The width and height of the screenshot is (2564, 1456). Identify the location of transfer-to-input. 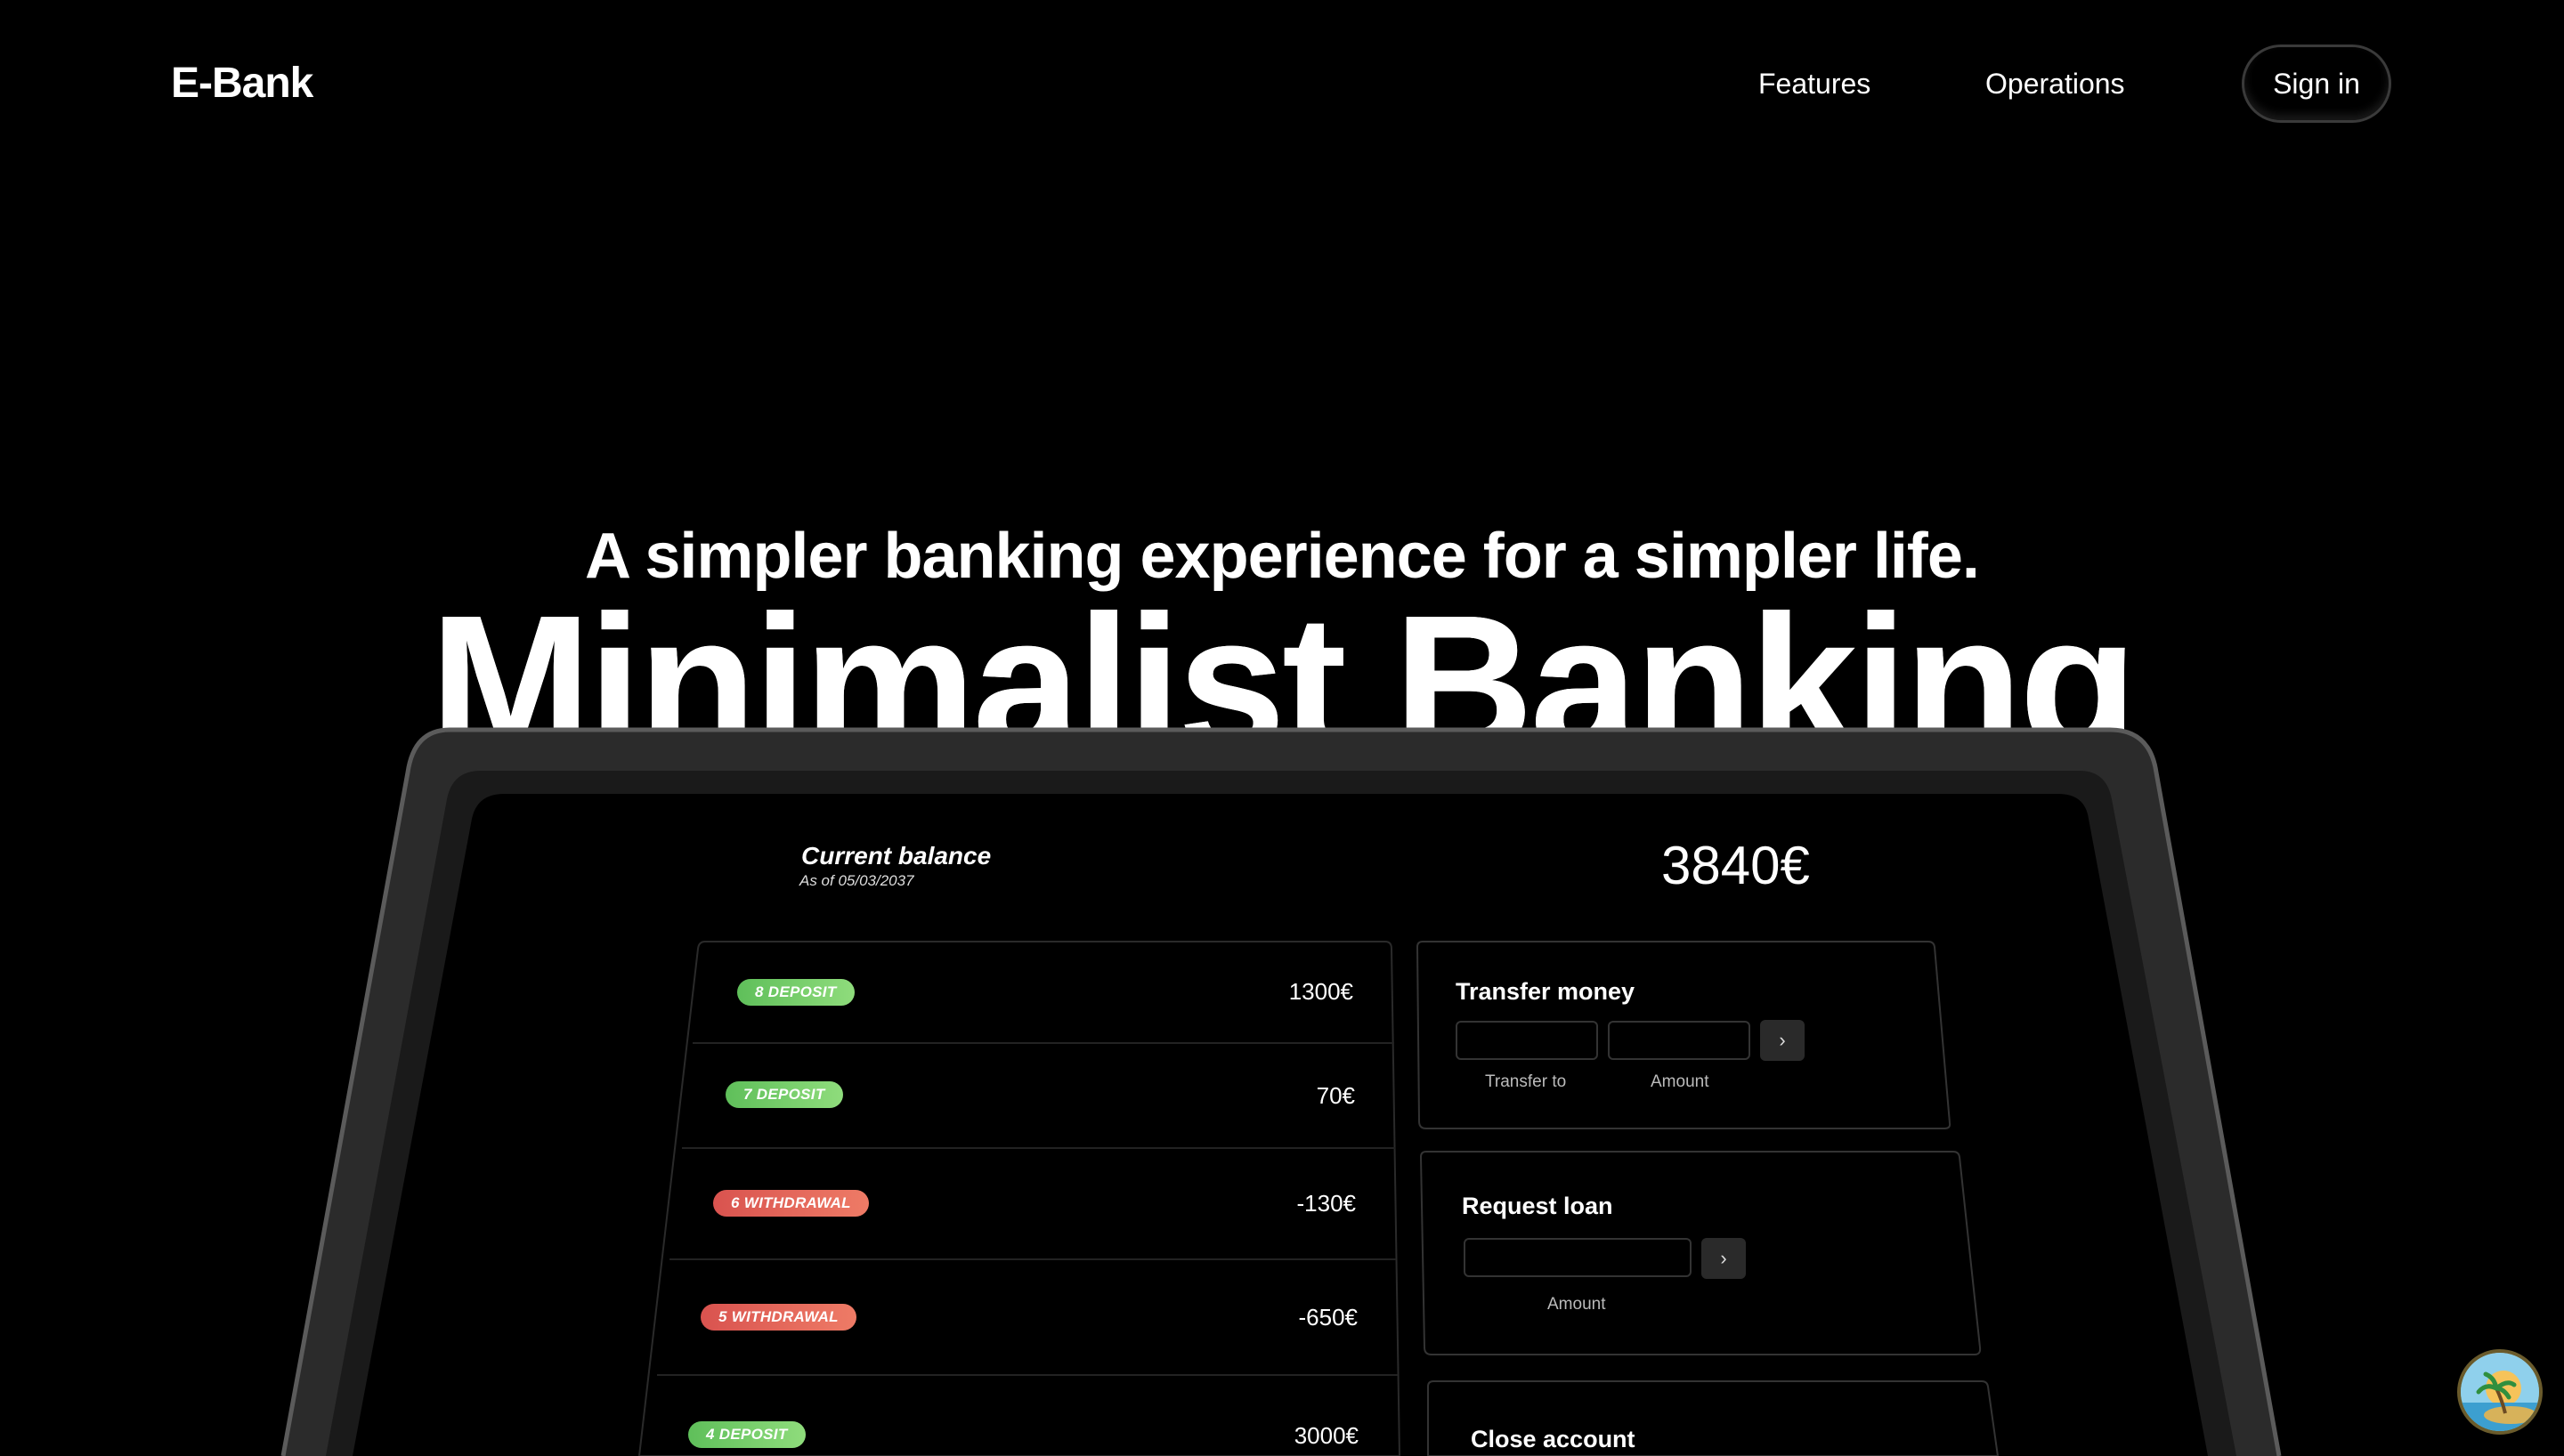
(1527, 1040).